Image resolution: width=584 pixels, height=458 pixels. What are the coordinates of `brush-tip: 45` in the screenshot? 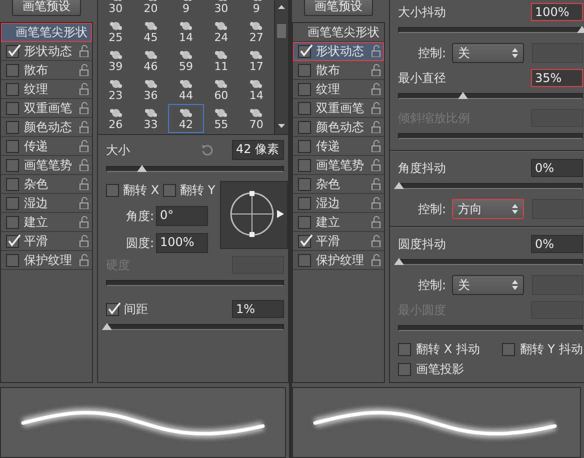 It's located at (150, 31).